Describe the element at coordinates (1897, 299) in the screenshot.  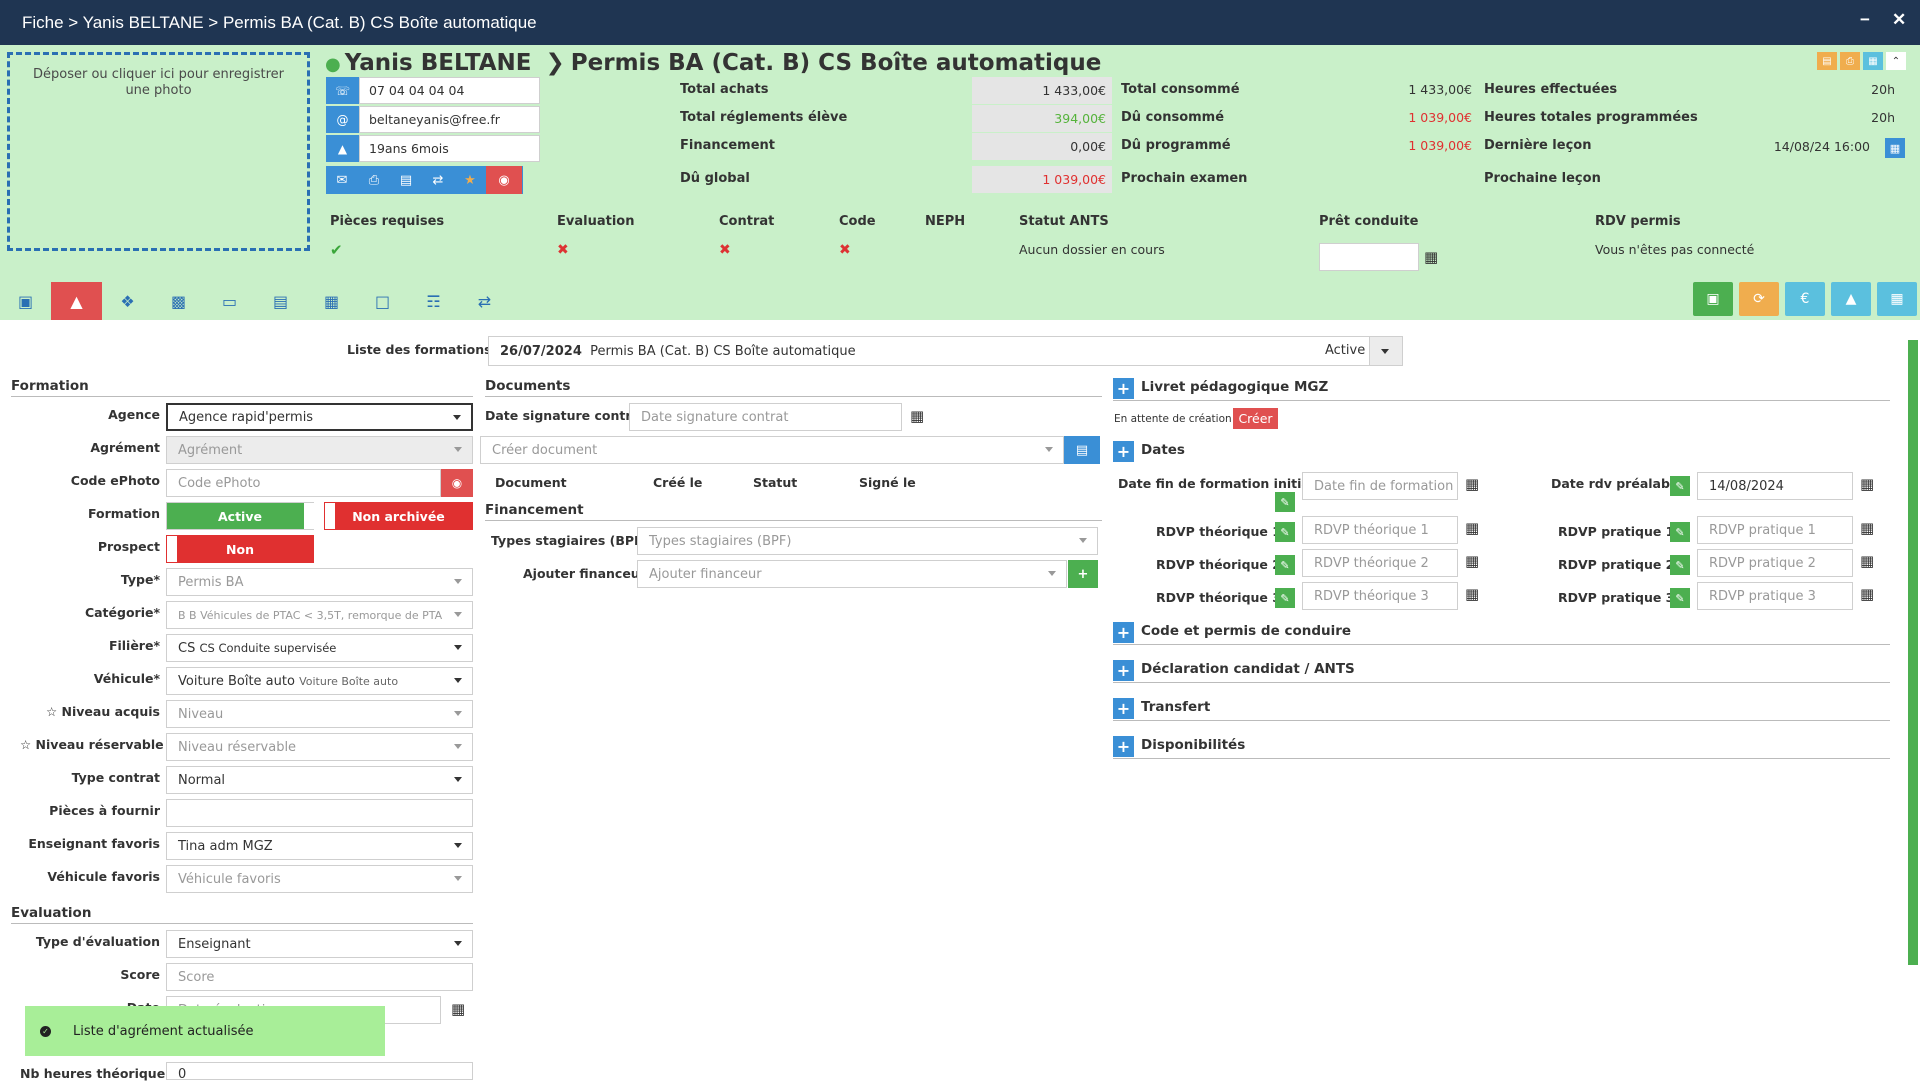
I see `calendar-button: ▦` at that location.